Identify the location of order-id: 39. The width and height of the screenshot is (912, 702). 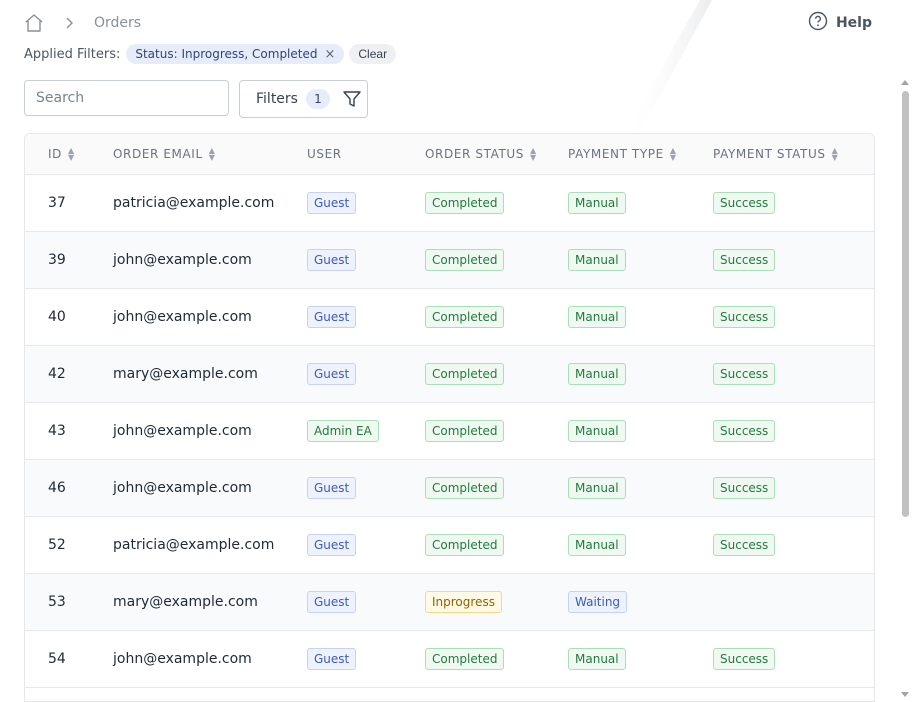
(57, 260).